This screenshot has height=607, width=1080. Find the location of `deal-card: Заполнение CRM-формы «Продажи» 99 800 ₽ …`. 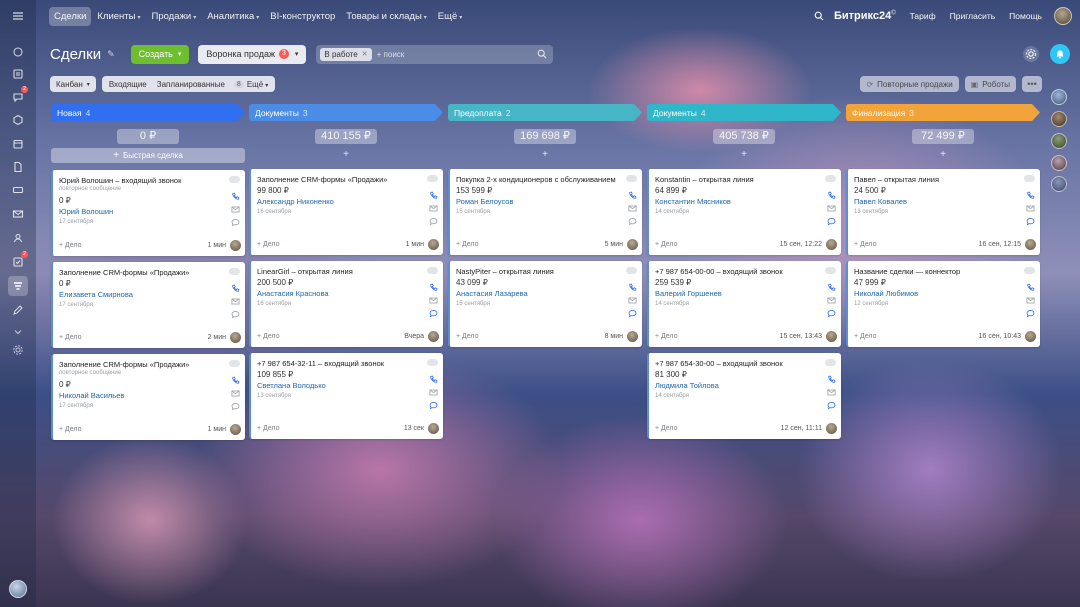

deal-card: Заполнение CRM-формы «Продажи» 99 800 ₽ … is located at coordinates (346, 212).